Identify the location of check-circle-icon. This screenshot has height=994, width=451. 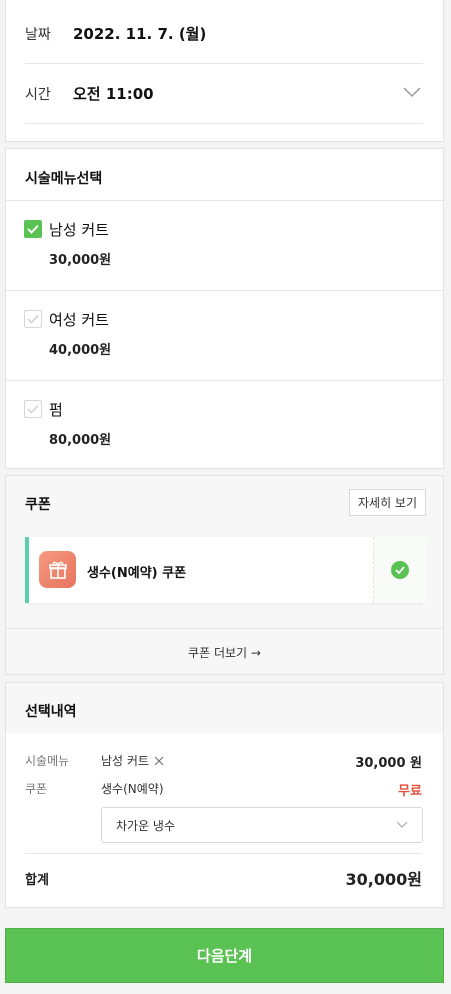
(400, 570).